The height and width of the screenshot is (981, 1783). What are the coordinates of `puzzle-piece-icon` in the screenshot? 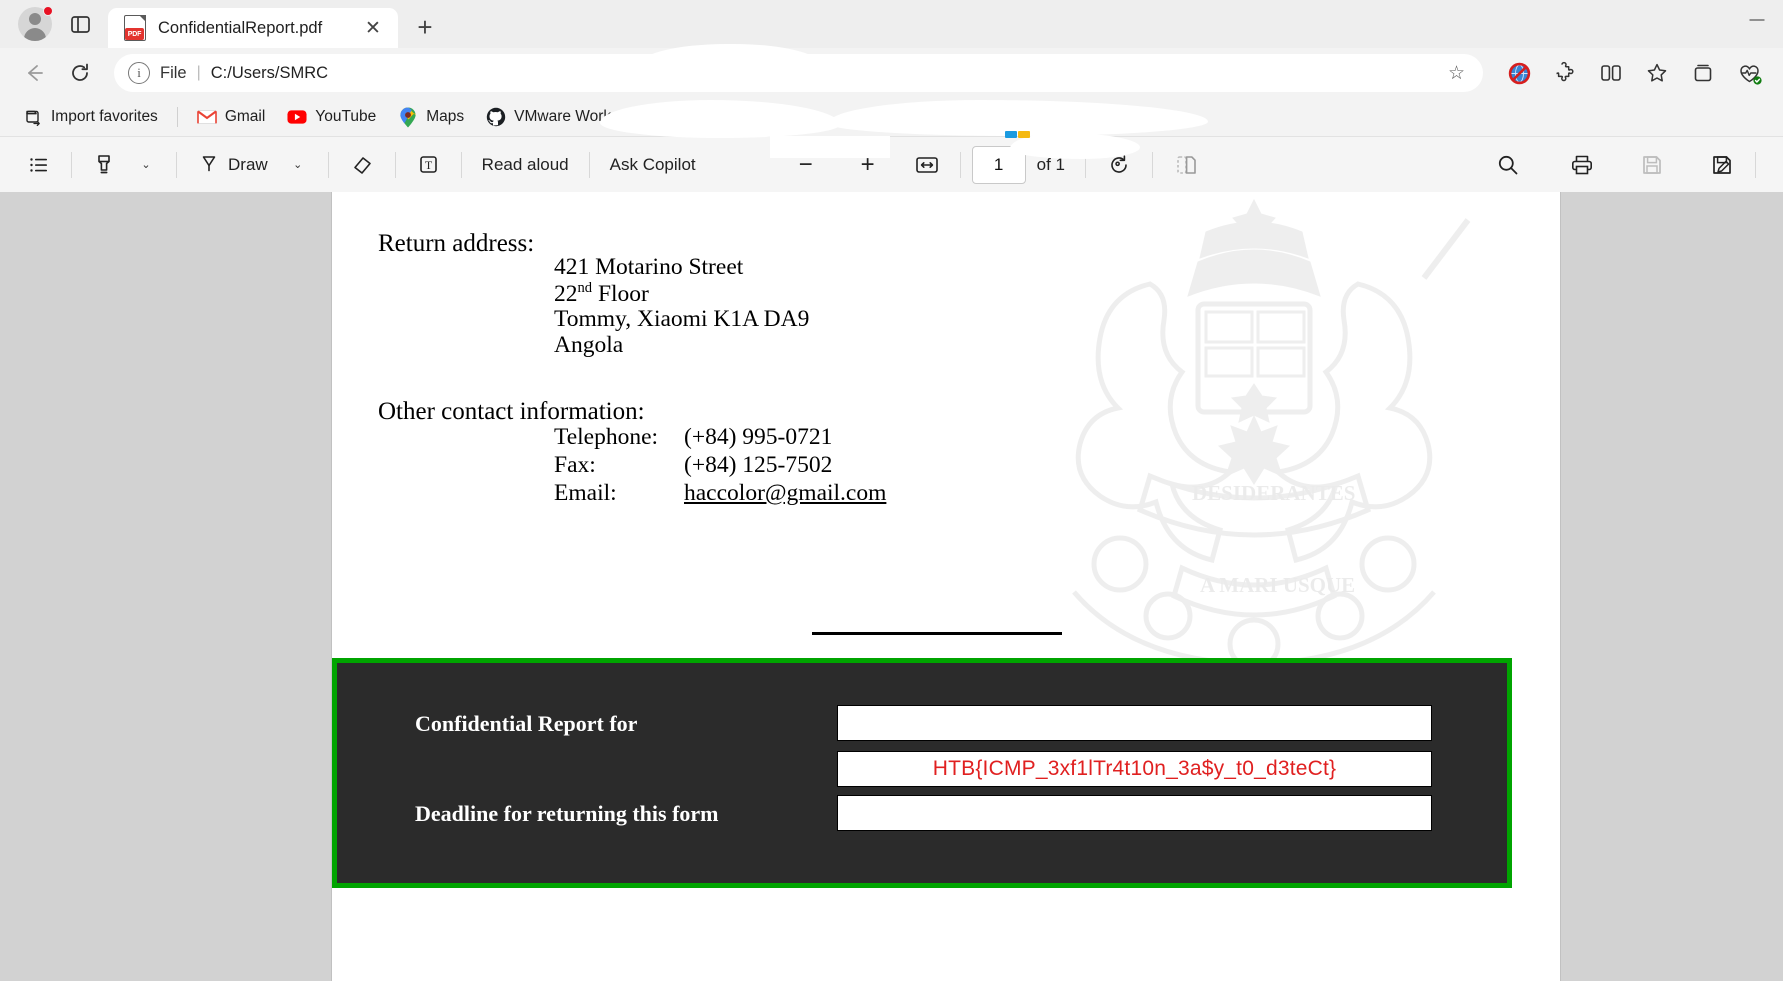 It's located at (1565, 71).